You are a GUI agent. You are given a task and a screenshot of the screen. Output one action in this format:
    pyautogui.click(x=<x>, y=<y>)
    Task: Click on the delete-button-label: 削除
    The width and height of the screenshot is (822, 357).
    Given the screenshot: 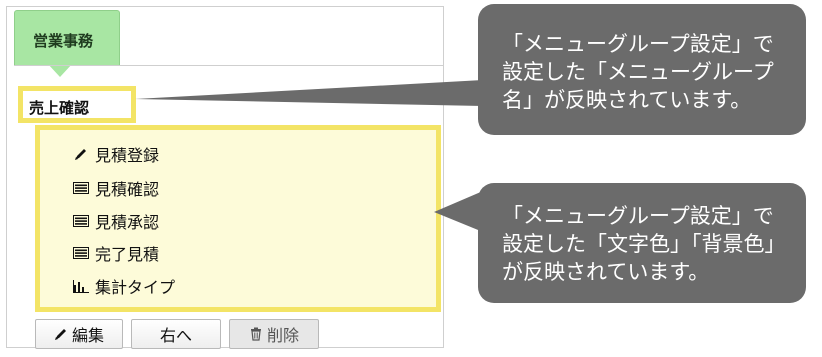 What is the action you would take?
    pyautogui.click(x=282, y=335)
    